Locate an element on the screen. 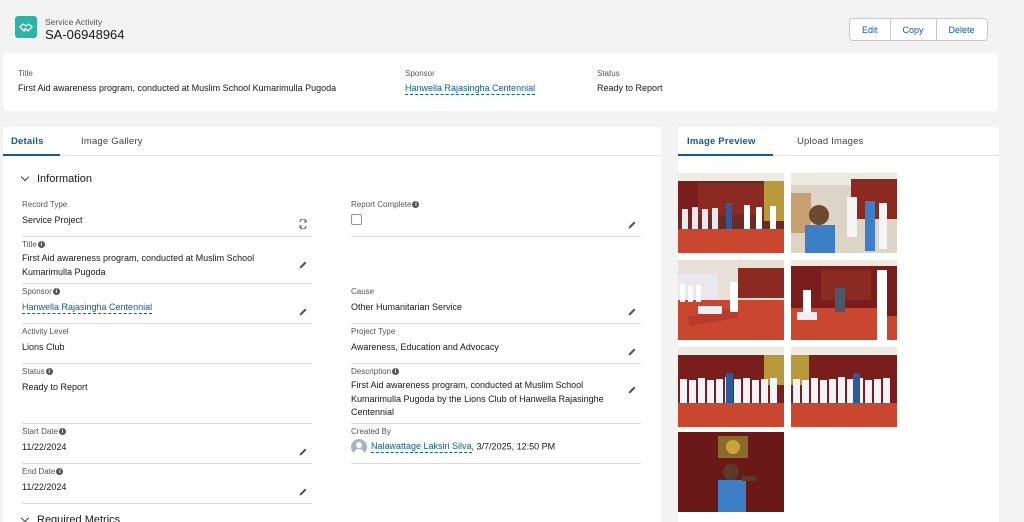 This screenshot has width=1024, height=522. section-information-title: Information is located at coordinates (65, 179).